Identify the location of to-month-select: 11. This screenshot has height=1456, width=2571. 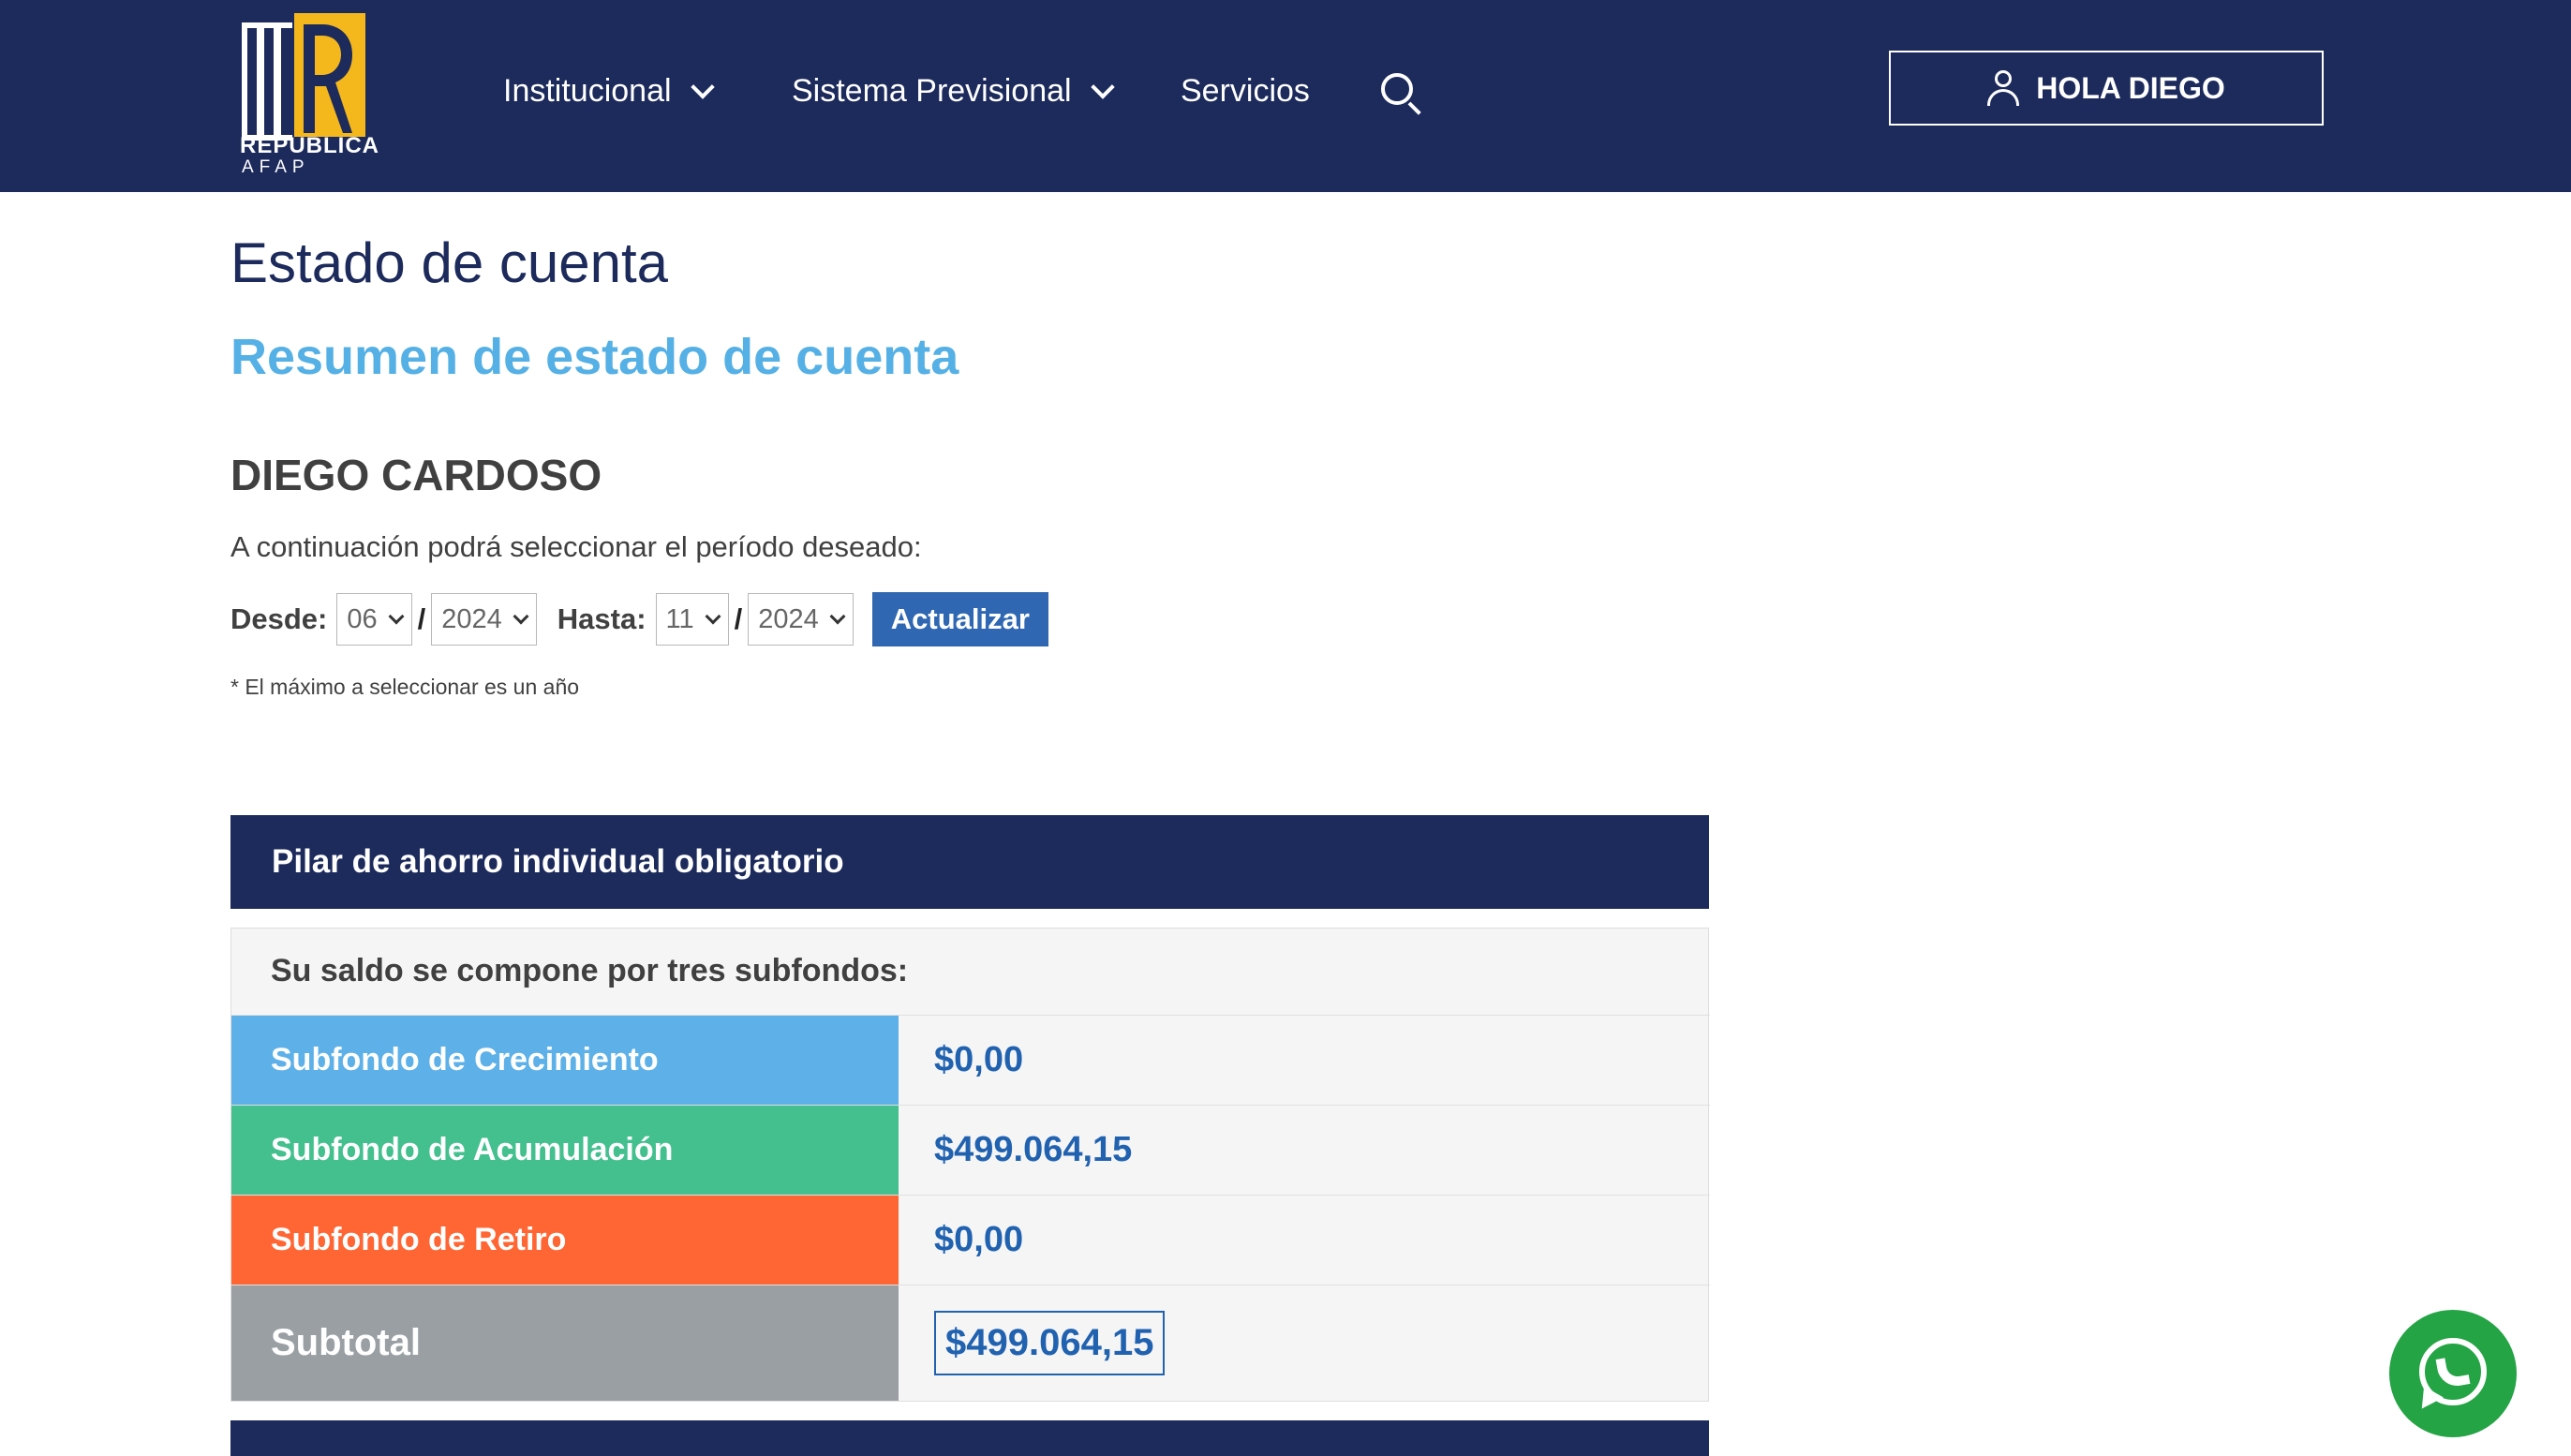
(692, 619).